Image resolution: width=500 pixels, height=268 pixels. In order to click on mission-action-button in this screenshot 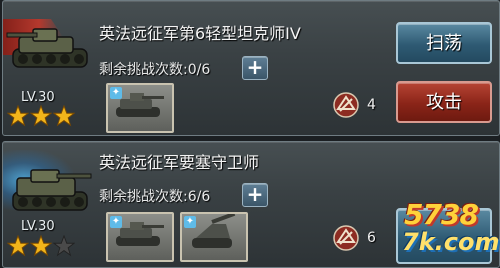, I will do `click(444, 236)`.